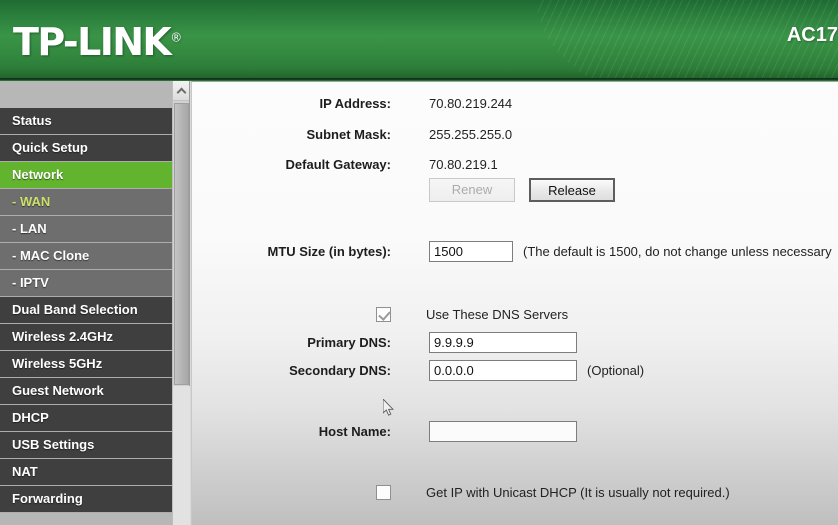 Image resolution: width=838 pixels, height=525 pixels. Describe the element at coordinates (471, 251) in the screenshot. I see `mtu-size-input` at that location.